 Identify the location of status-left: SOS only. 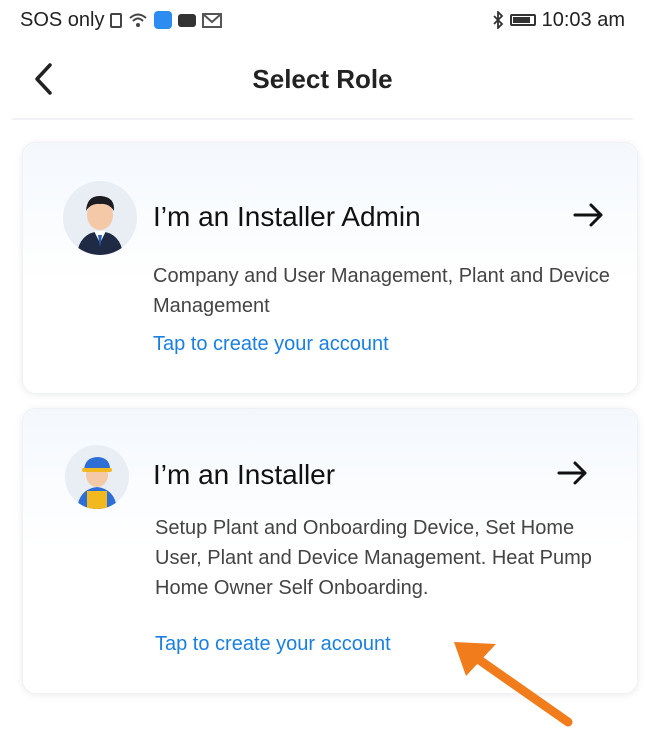
(121, 20).